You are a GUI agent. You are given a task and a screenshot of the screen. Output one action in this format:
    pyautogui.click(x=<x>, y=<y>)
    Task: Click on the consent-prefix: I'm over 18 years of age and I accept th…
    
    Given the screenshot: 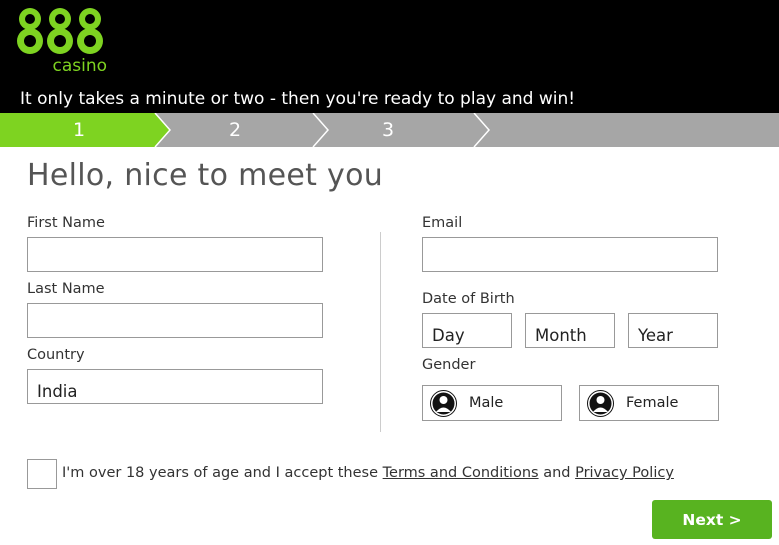 What is the action you would take?
    pyautogui.click(x=220, y=473)
    